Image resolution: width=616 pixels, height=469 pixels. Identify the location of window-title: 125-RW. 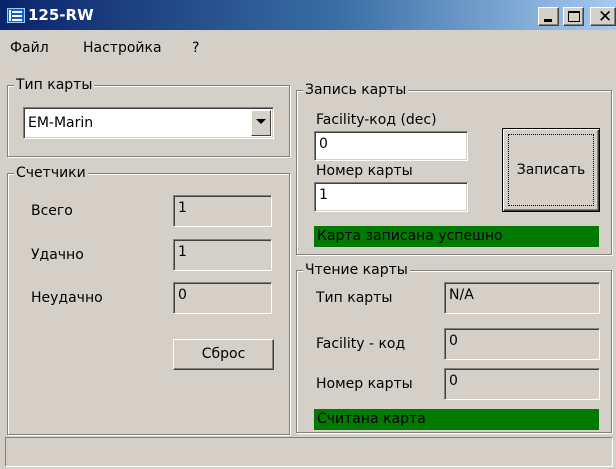
(61, 15).